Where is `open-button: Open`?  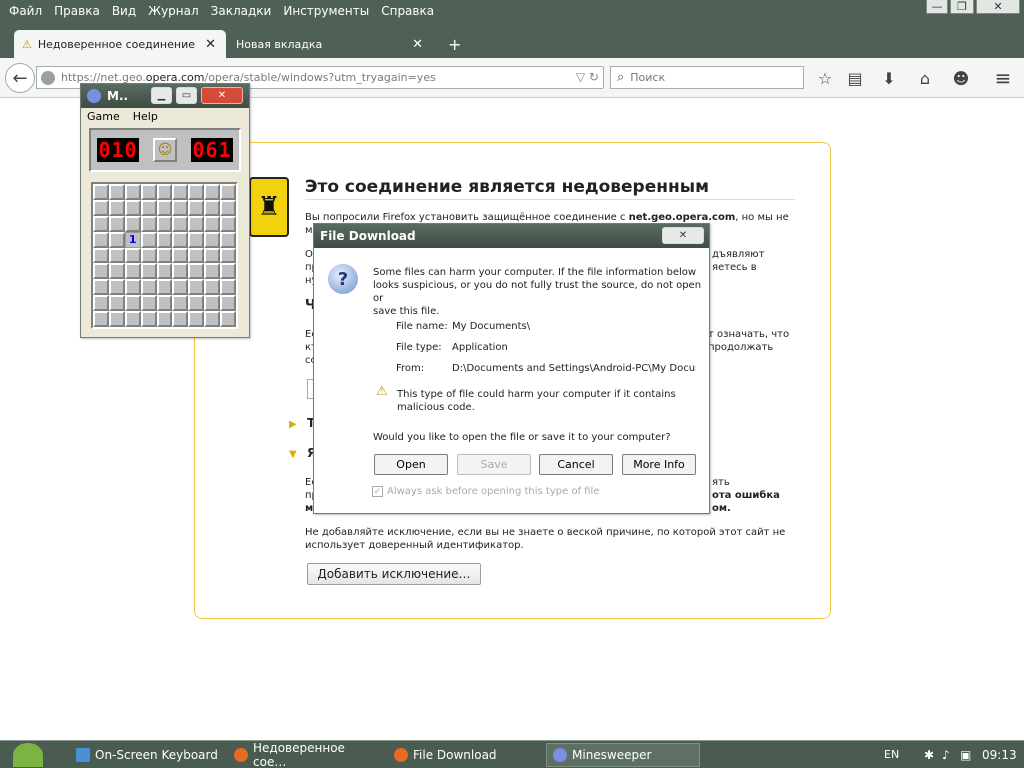 open-button: Open is located at coordinates (411, 464).